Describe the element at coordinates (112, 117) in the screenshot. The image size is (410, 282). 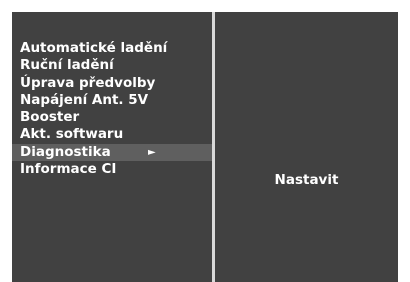
I see `menu-item-booster: Booster` at that location.